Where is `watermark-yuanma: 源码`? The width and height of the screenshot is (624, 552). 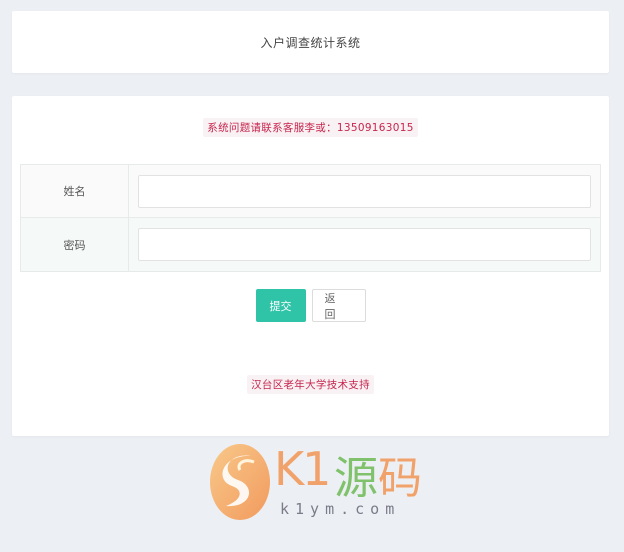
watermark-yuanma: 源码 is located at coordinates (378, 474).